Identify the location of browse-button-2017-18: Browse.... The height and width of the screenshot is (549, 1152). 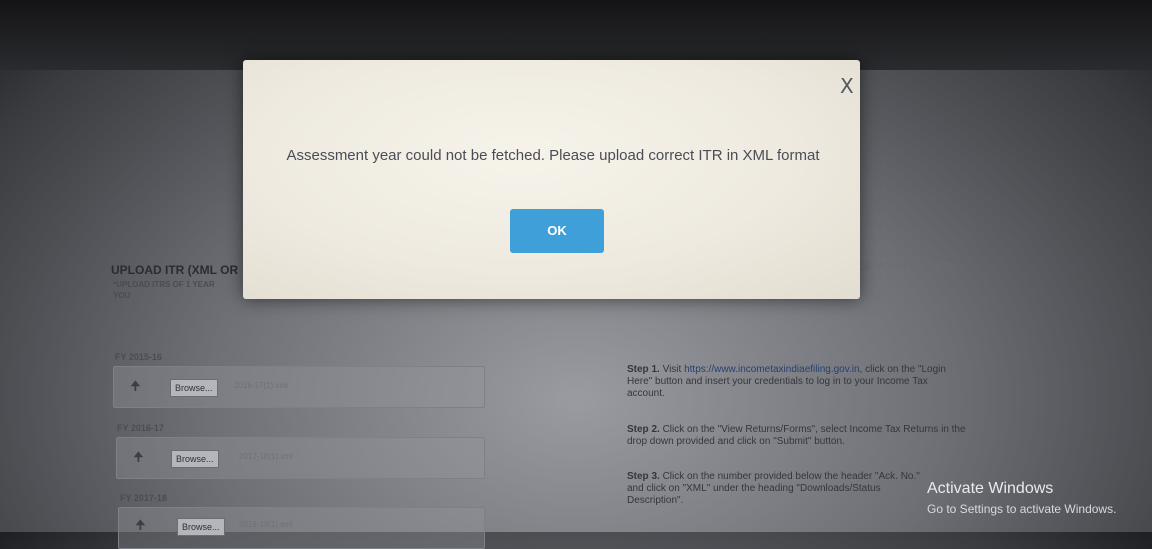
(201, 527).